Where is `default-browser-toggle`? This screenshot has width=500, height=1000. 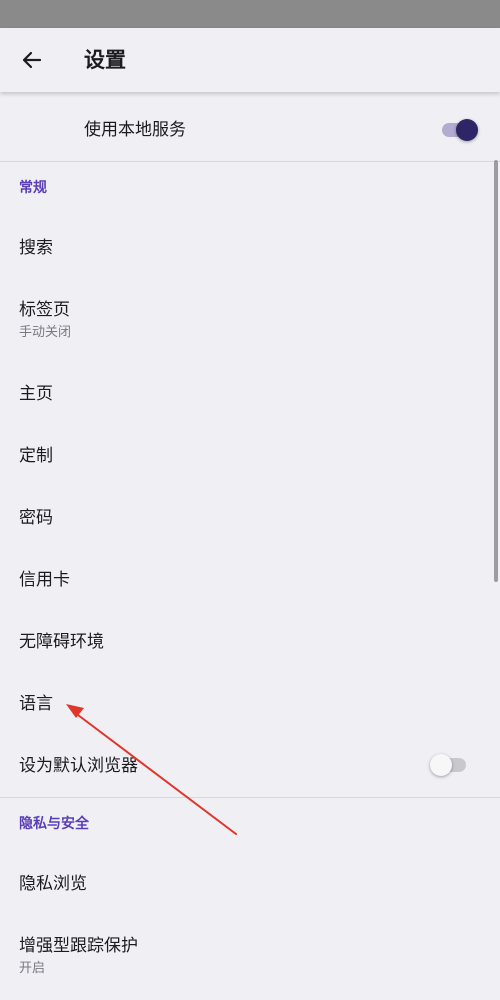 default-browser-toggle is located at coordinates (450, 765).